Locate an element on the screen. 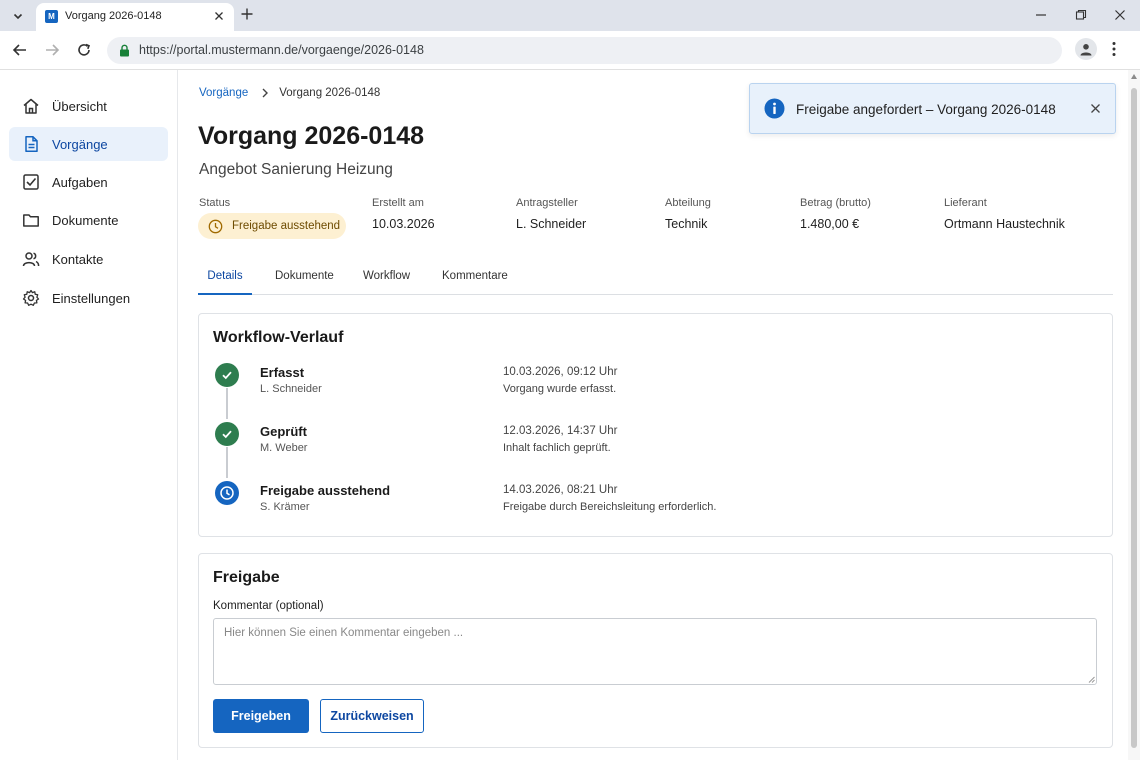 The height and width of the screenshot is (760, 1140). notification-toast: Freigabe angefordert – Vorgang 2026-0148 is located at coordinates (932, 108).